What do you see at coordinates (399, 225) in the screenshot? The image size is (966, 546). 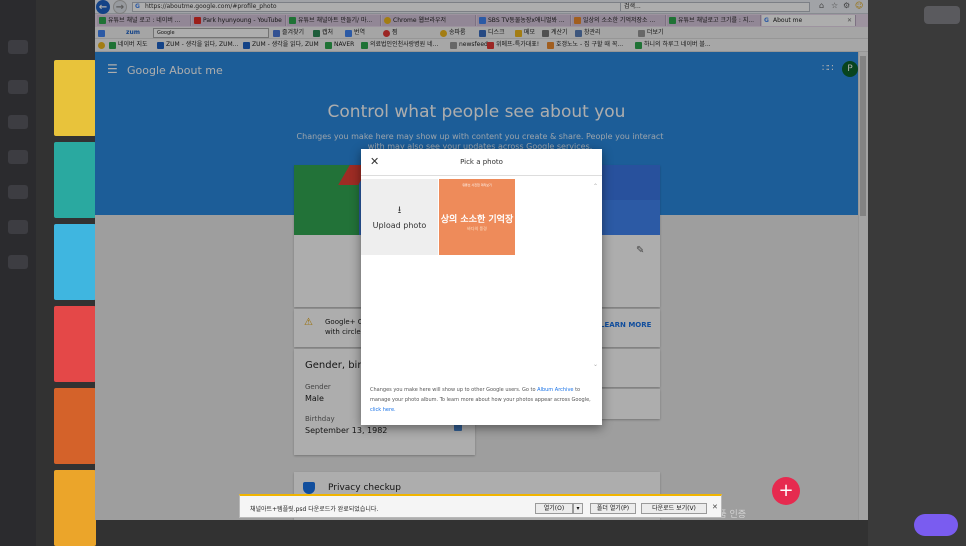 I see `upload-photo-label: Upload photo` at bounding box center [399, 225].